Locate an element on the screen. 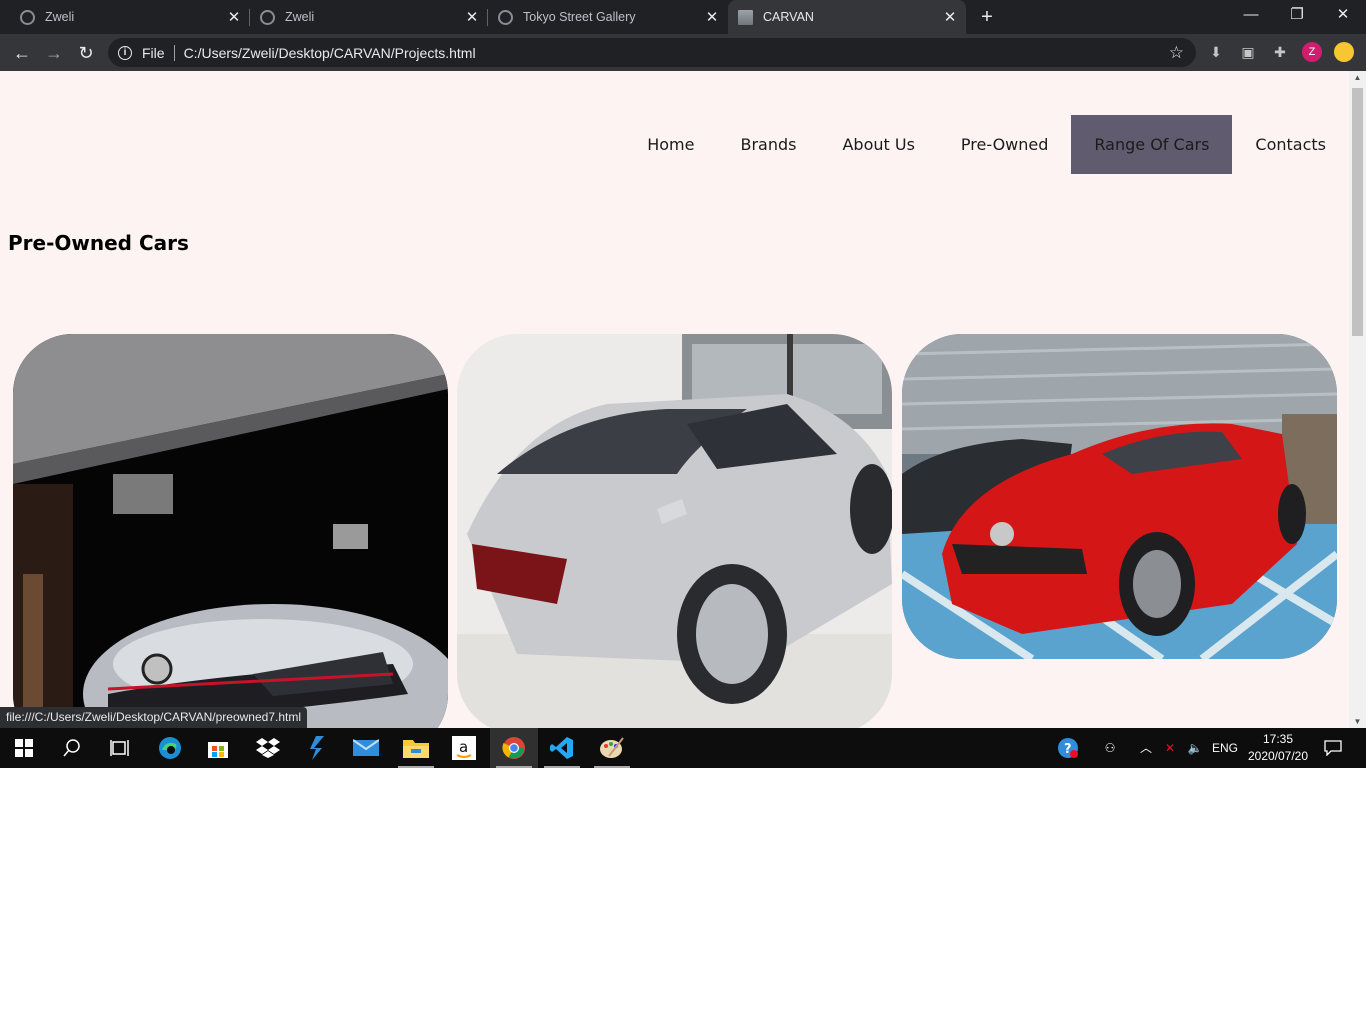 Image resolution: width=1366 pixels, height=1022 pixels. chrome-icon is located at coordinates (514, 748).